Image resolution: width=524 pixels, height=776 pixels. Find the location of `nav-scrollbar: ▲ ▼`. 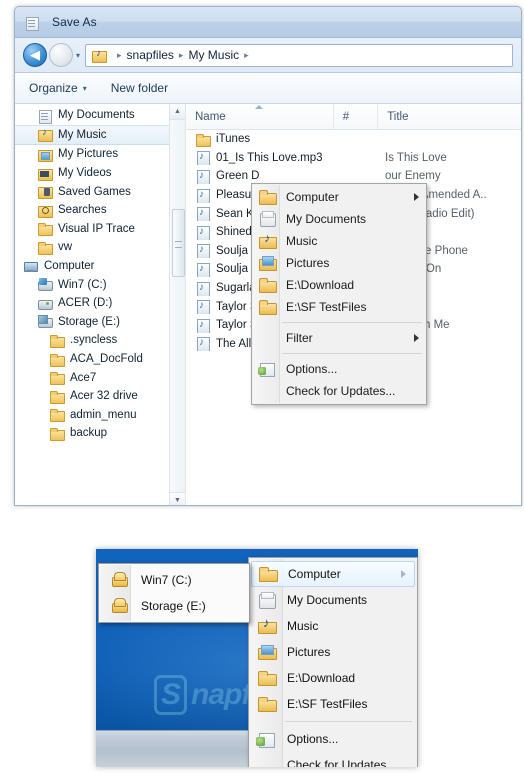

nav-scrollbar: ▲ ▼ is located at coordinates (177, 304).